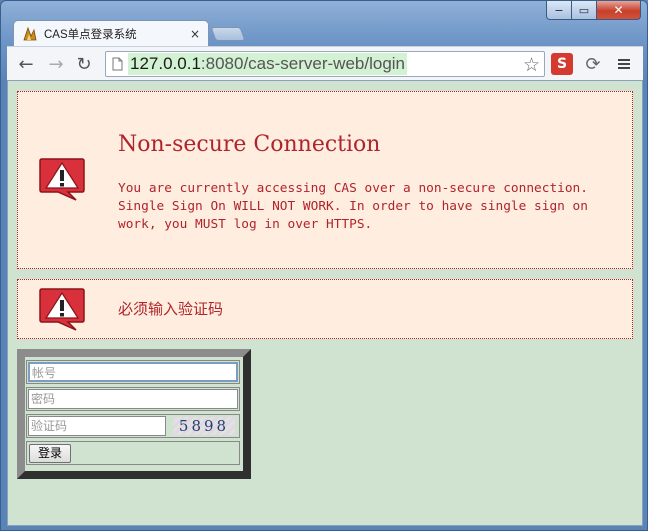 The image size is (648, 531). Describe the element at coordinates (249, 144) in the screenshot. I see `warning-title: Non-secure Connection` at that location.